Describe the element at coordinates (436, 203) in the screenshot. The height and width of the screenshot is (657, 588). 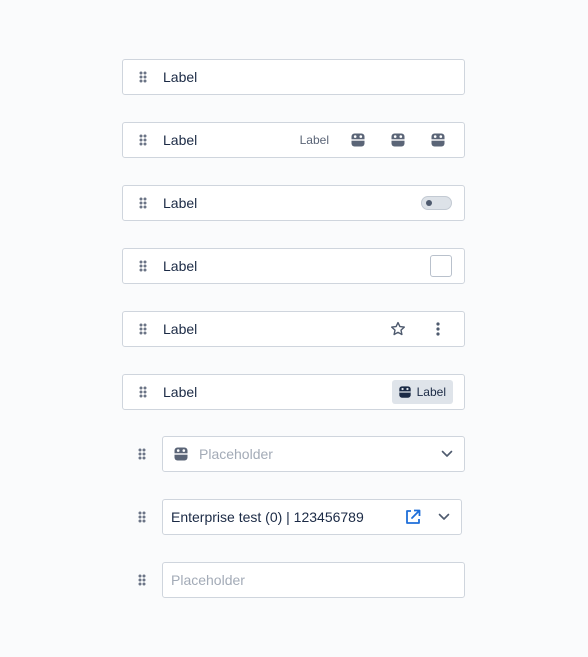
I see `toggle-switch` at that location.